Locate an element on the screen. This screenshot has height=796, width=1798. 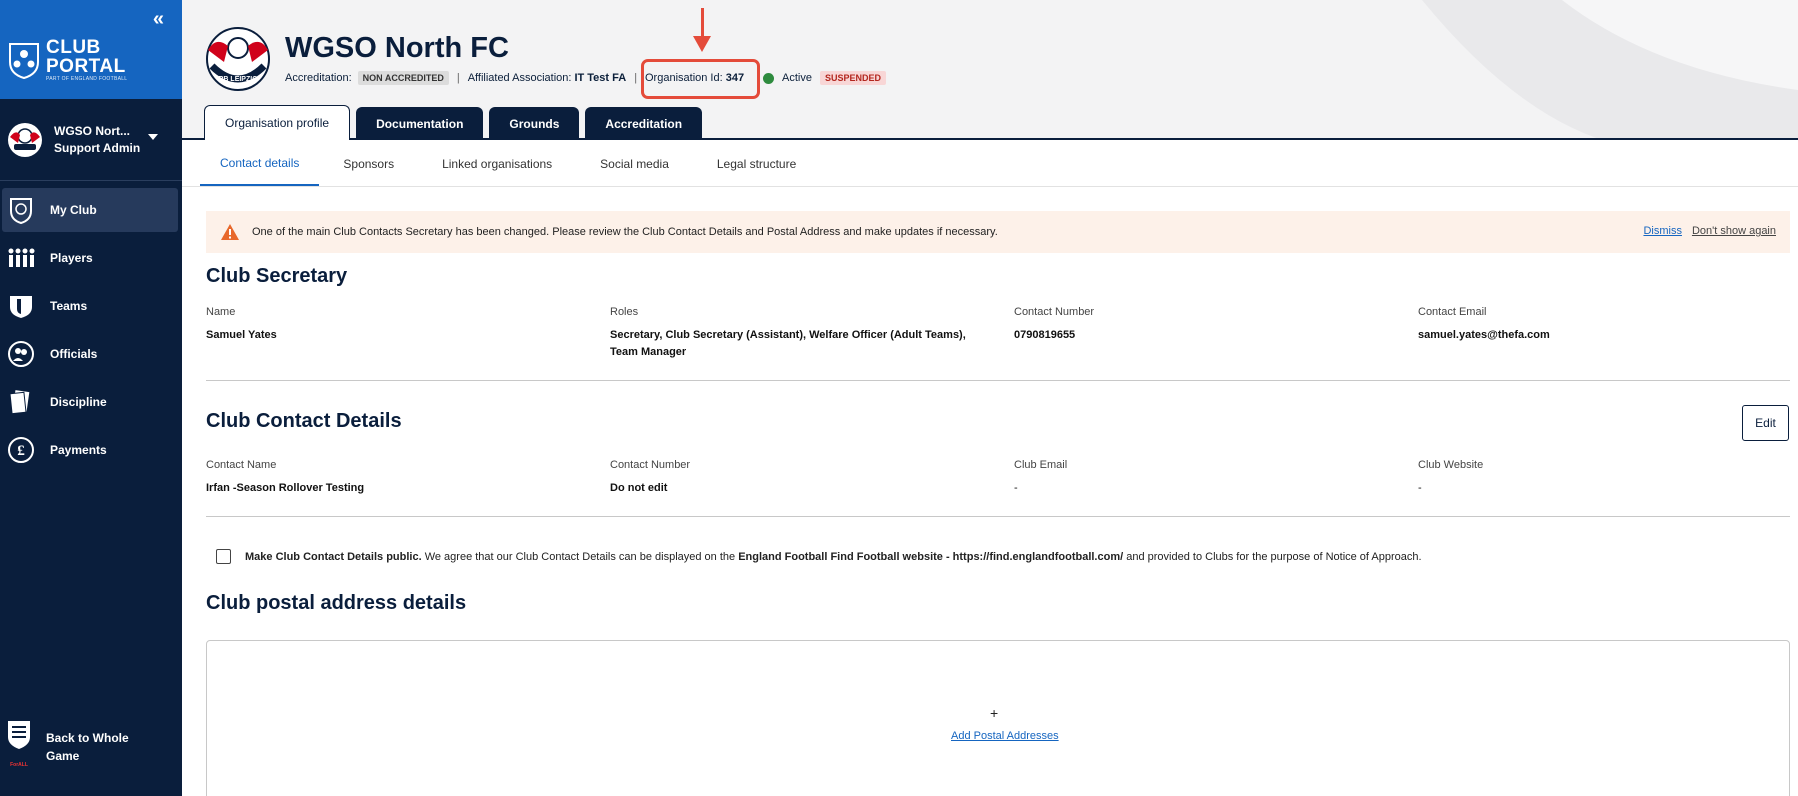
players-icon is located at coordinates (21, 258).